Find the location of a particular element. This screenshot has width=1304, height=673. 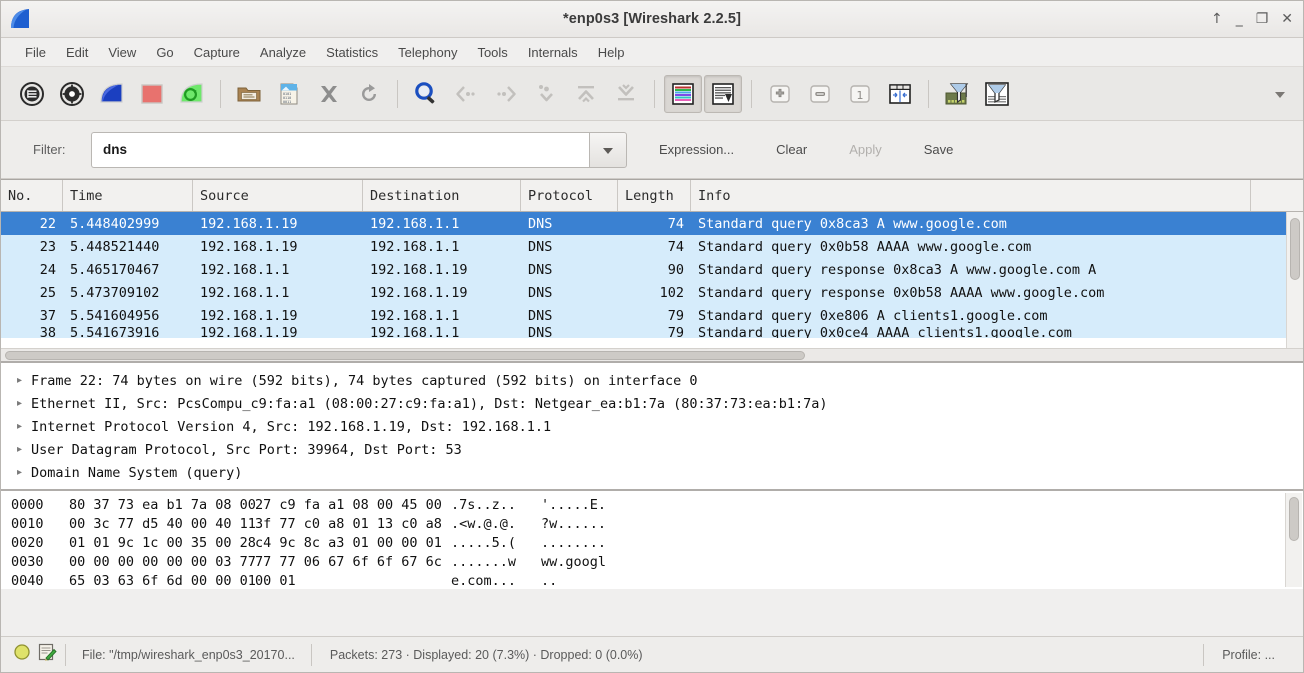

menu-analyze: Analyze is located at coordinates (283, 52).